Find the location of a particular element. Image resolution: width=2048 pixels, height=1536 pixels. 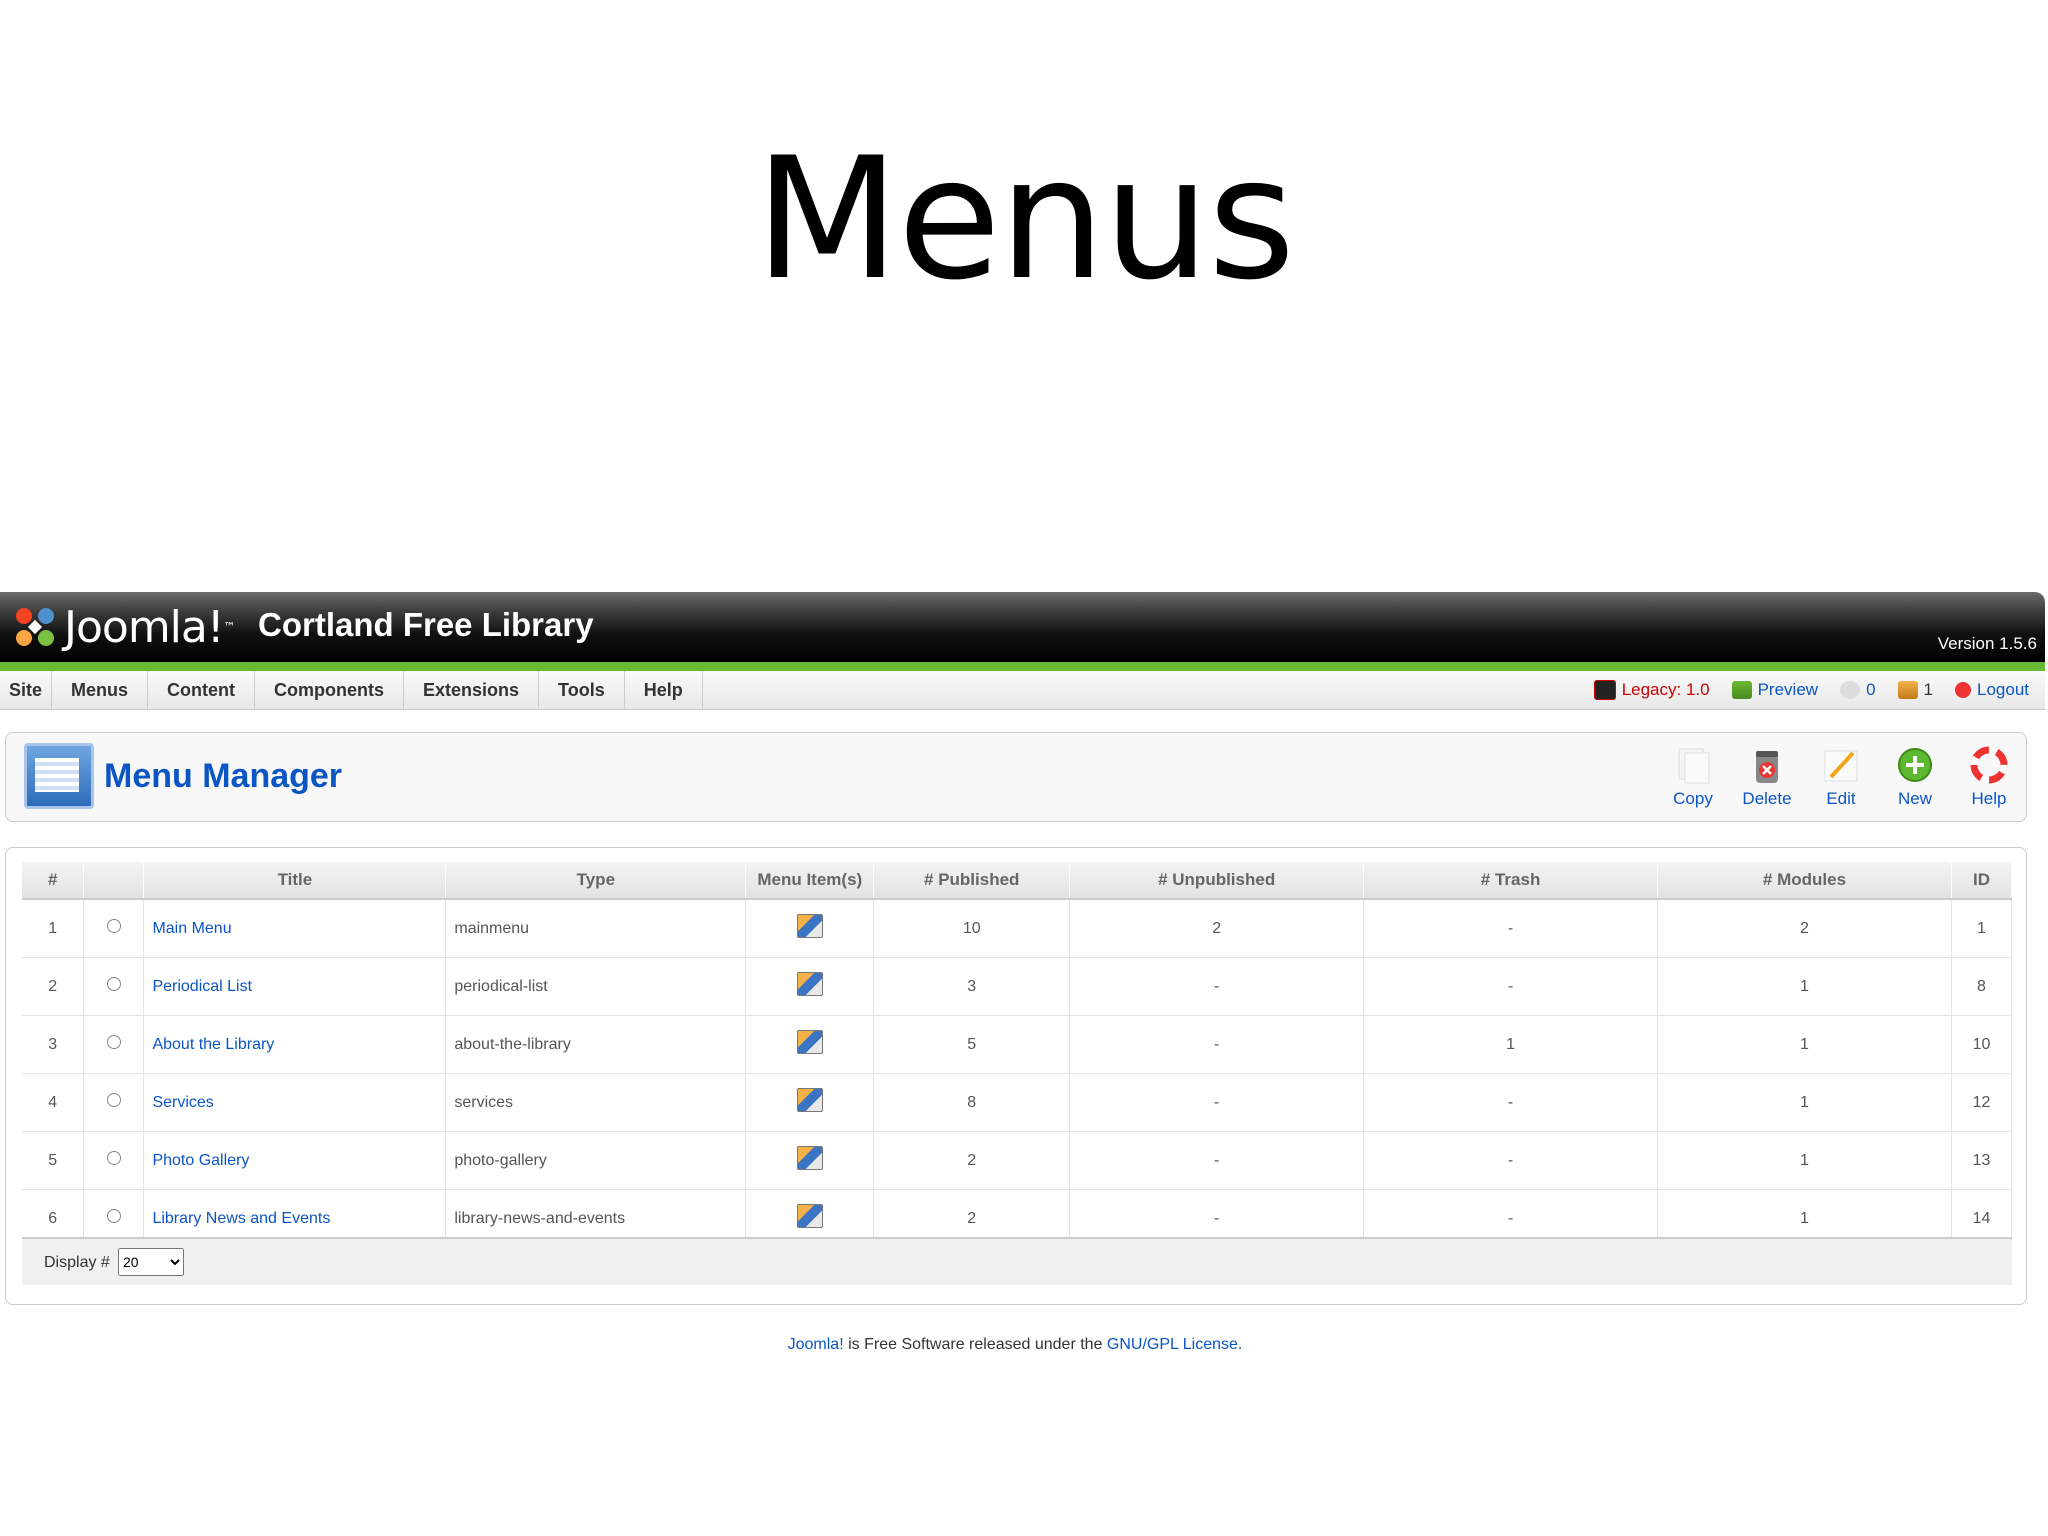

header-accent-bar is located at coordinates (1022, 666).